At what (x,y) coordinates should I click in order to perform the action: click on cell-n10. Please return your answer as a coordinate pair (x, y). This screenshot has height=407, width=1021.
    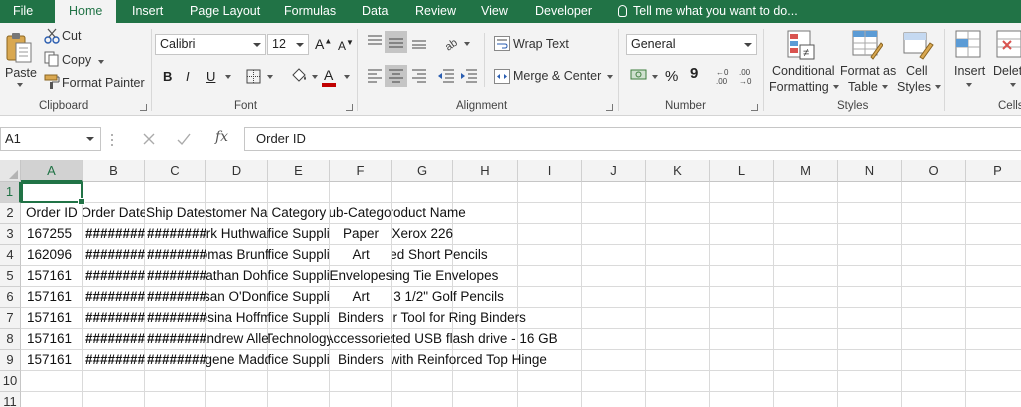
    Looking at the image, I should click on (870, 381).